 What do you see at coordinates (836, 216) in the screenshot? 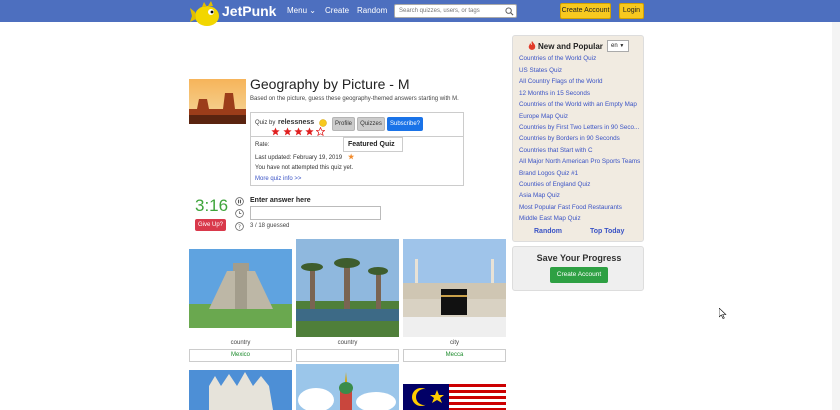
I see `scrollbar` at bounding box center [836, 216].